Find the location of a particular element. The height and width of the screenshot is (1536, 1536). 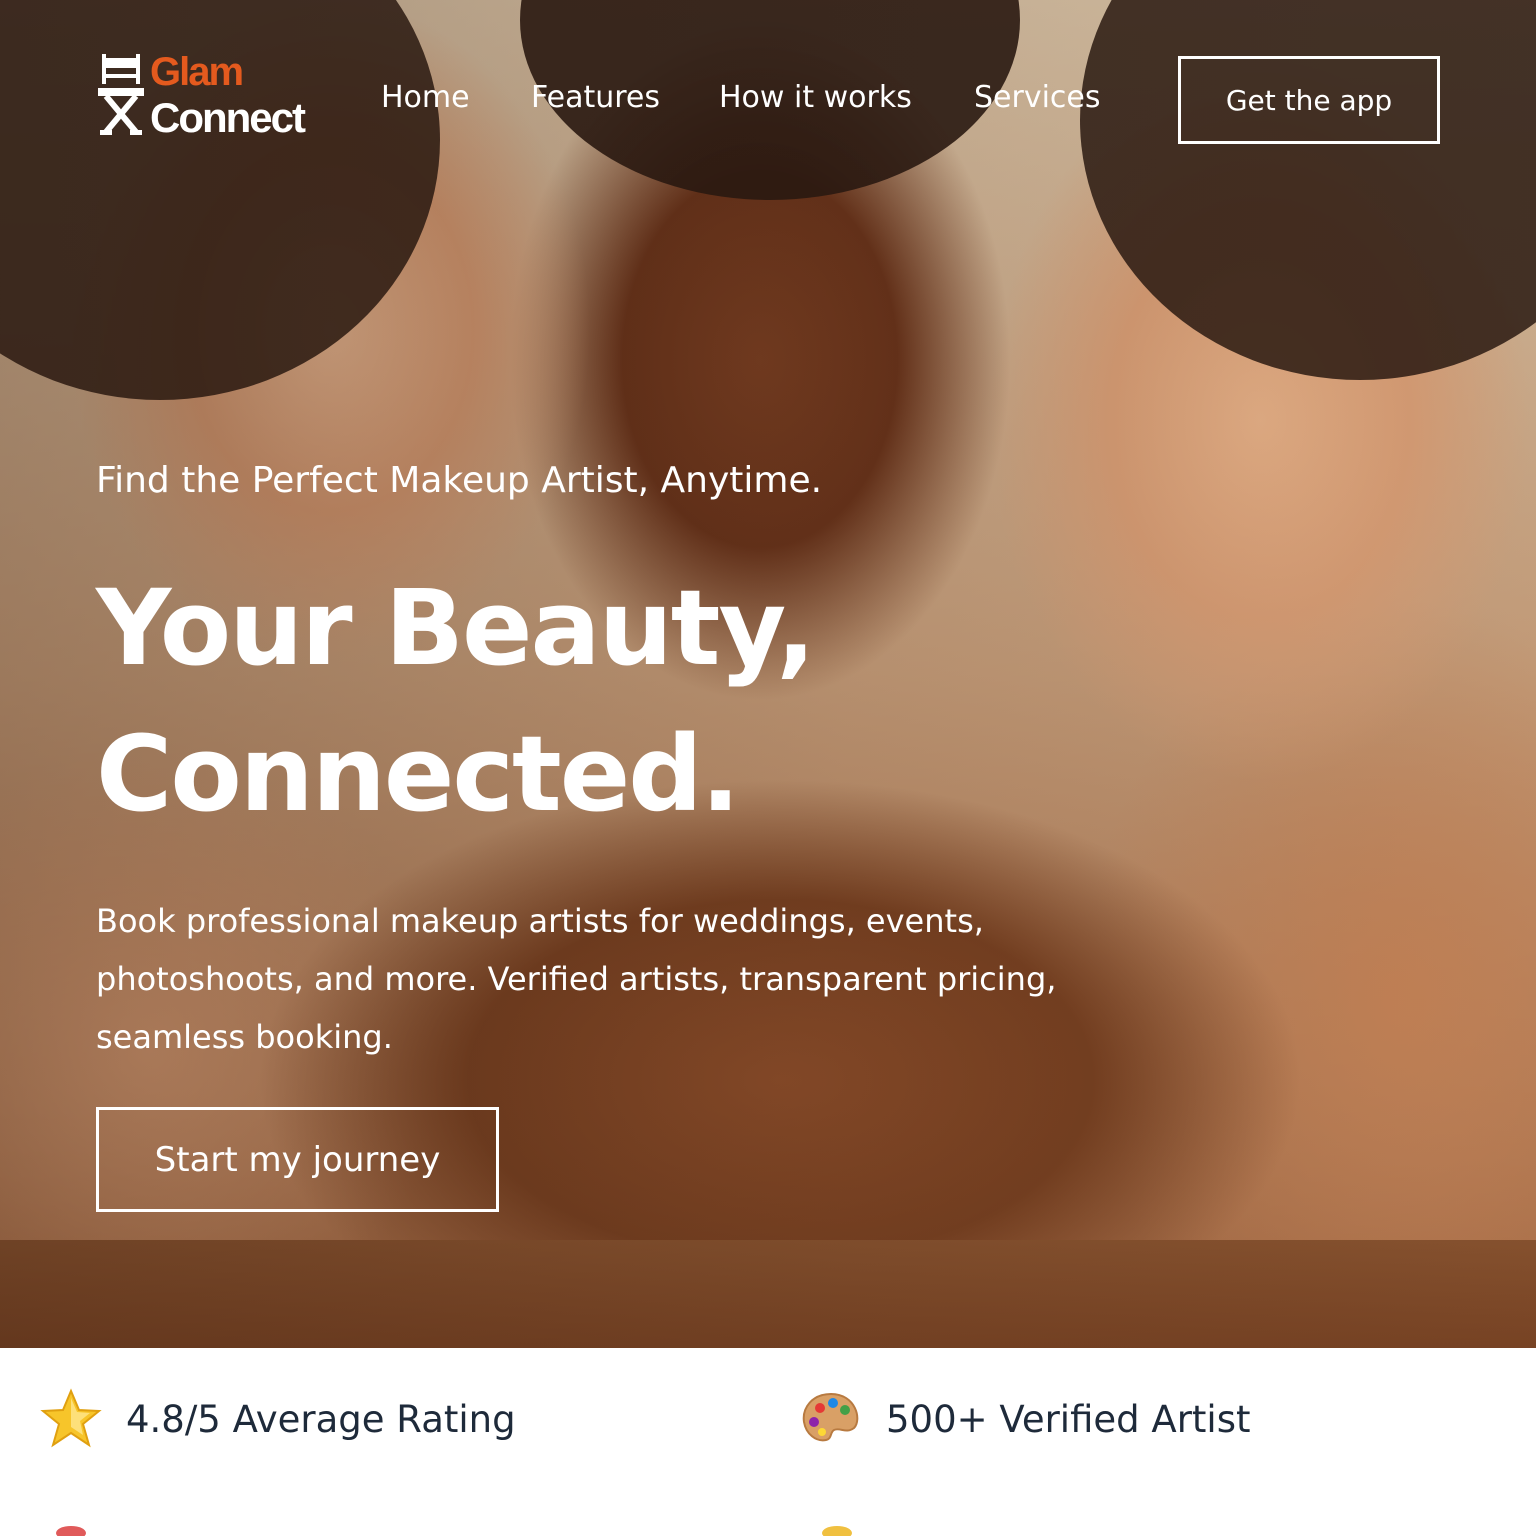

nav-item-home: Home is located at coordinates (425, 97).